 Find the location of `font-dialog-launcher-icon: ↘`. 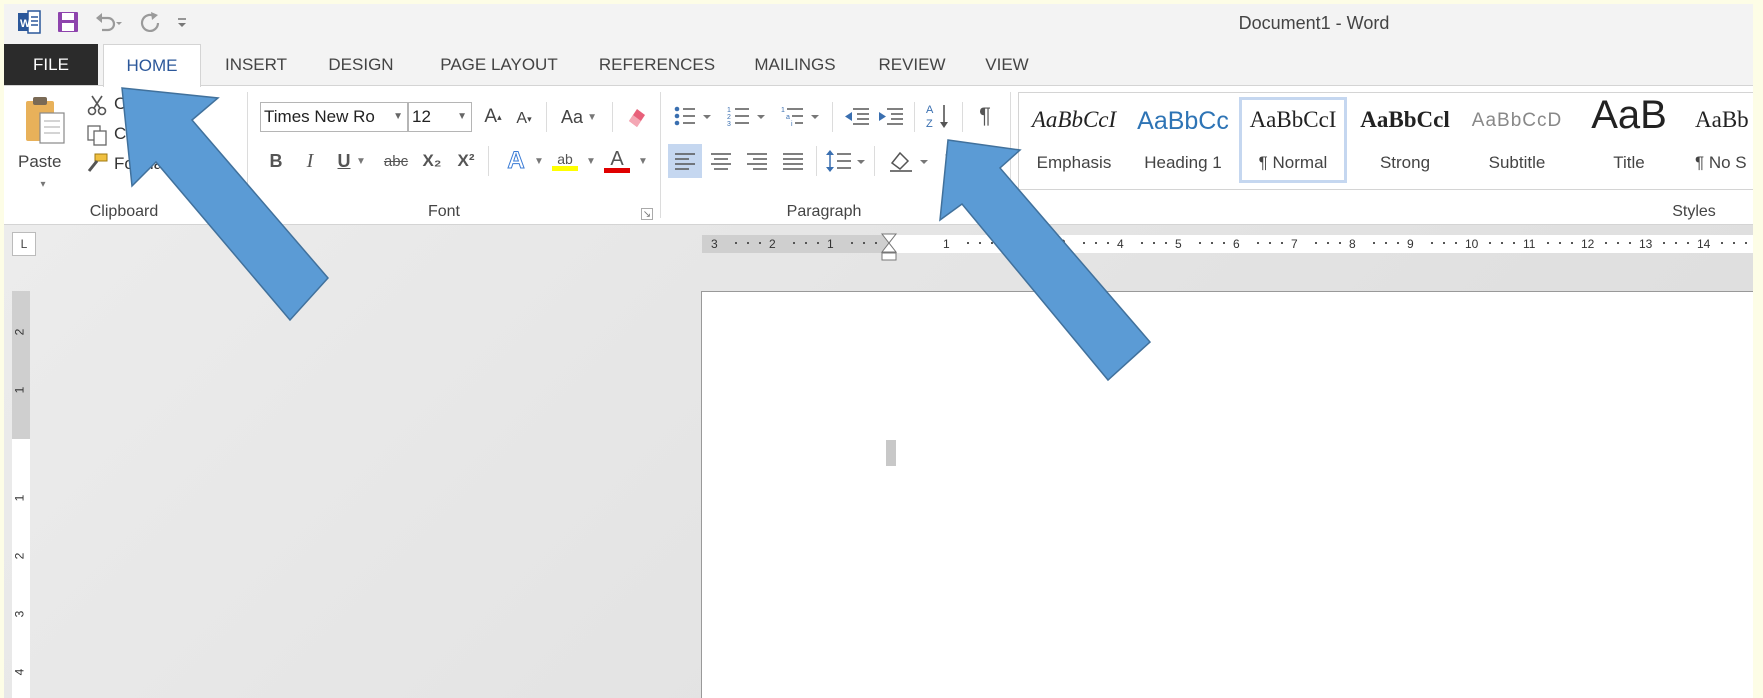

font-dialog-launcher-icon: ↘ is located at coordinates (647, 214).